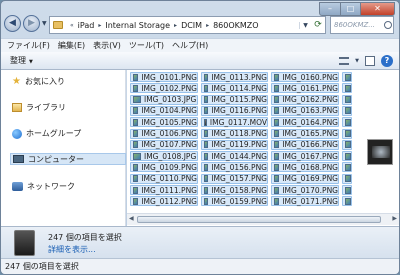 Image resolution: width=400 pixels, height=275 pixels. I want to click on file-item: IMG_0156.PNG, so click(234, 167).